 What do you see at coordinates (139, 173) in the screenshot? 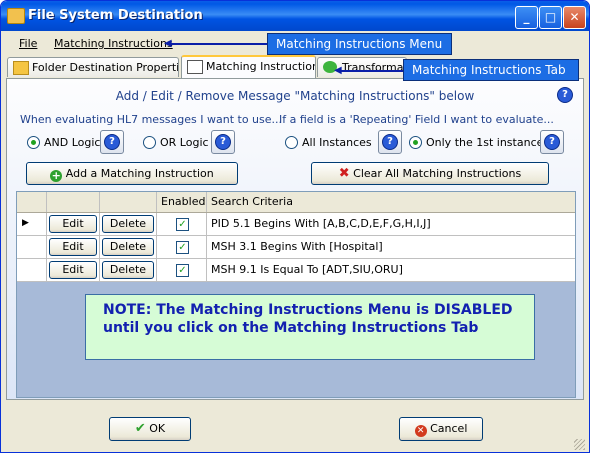
I see `add-button-label: Add a Matching Instruction` at bounding box center [139, 173].